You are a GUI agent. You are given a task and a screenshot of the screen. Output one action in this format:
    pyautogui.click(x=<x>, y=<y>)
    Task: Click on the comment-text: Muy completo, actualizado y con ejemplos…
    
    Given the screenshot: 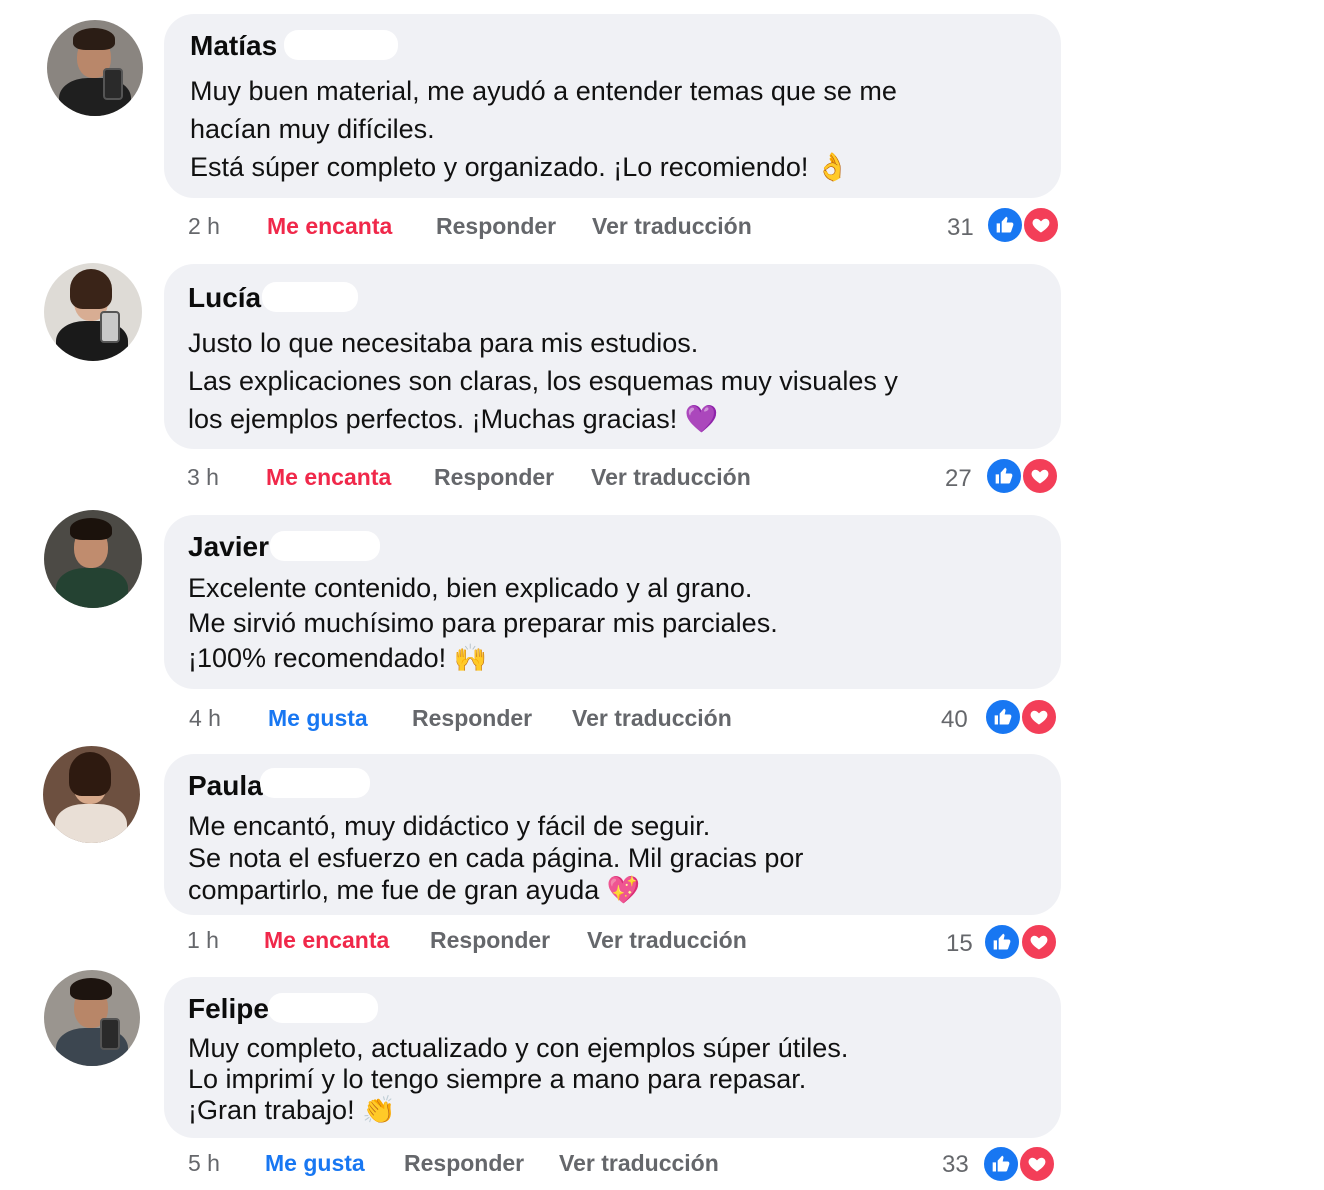 What is the action you would take?
    pyautogui.click(x=518, y=1079)
    